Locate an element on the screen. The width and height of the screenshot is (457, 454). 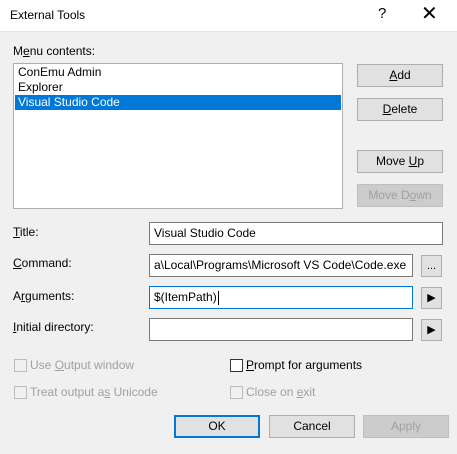
command-label: Command: is located at coordinates (42, 263).